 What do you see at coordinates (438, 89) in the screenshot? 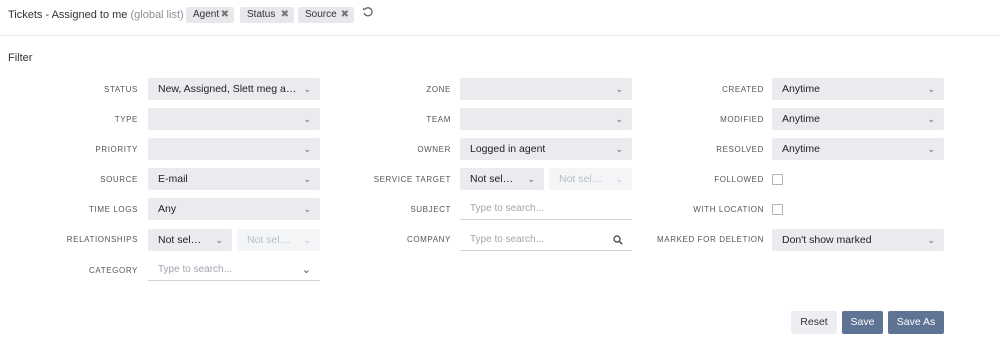
I see `zone-label: ZONE` at bounding box center [438, 89].